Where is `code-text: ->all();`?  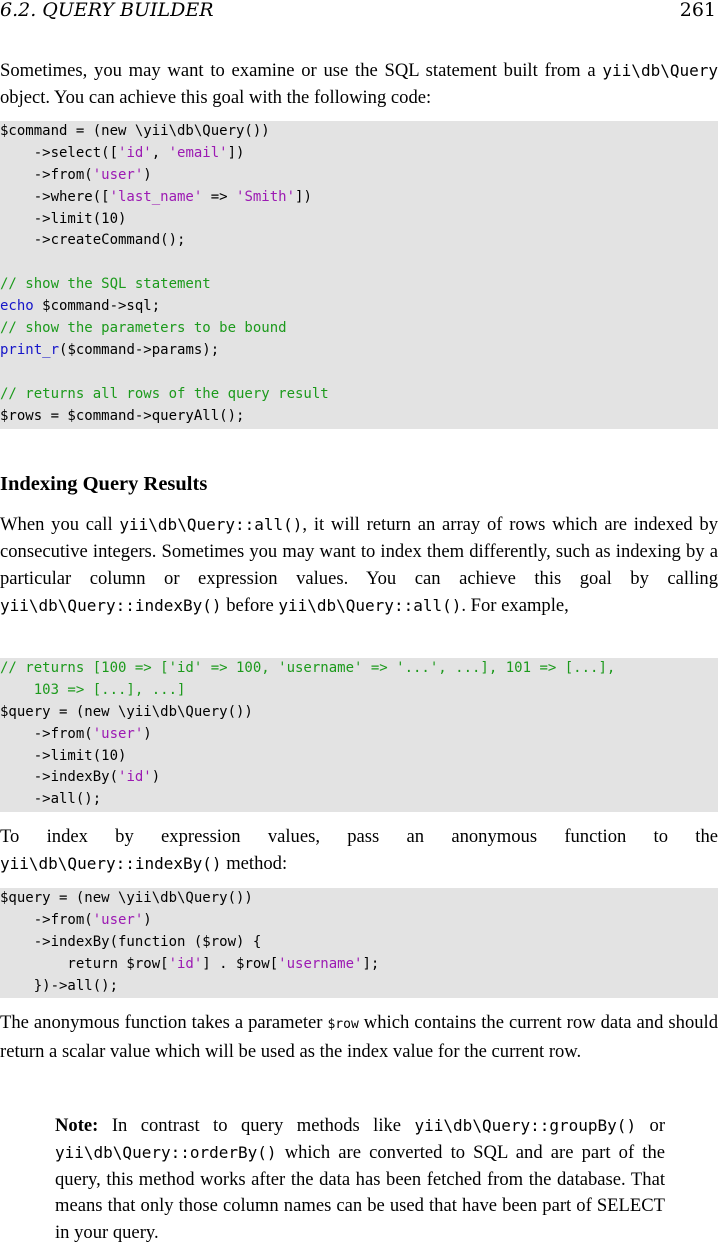 code-text: ->all(); is located at coordinates (51, 799).